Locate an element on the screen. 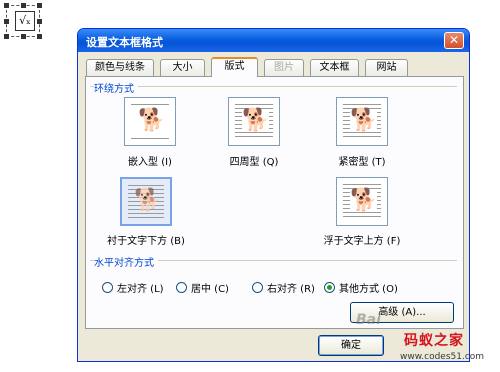  close-icon: ✕ is located at coordinates (454, 40).